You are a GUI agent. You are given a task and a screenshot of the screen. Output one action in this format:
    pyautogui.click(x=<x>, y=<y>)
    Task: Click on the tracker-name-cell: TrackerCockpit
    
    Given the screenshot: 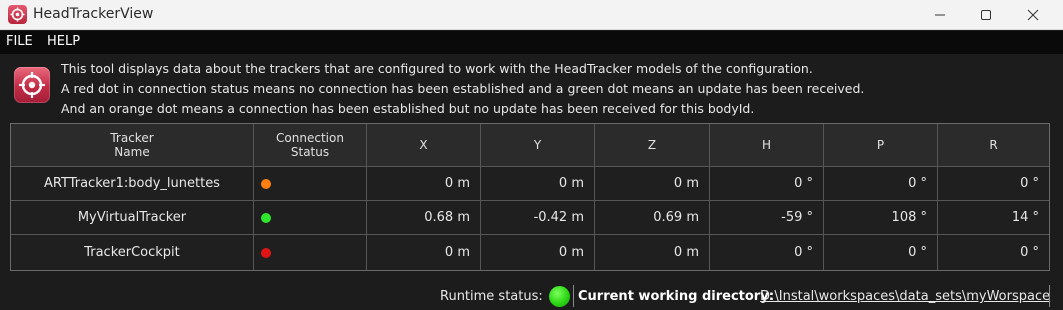 What is the action you would take?
    pyautogui.click(x=132, y=252)
    